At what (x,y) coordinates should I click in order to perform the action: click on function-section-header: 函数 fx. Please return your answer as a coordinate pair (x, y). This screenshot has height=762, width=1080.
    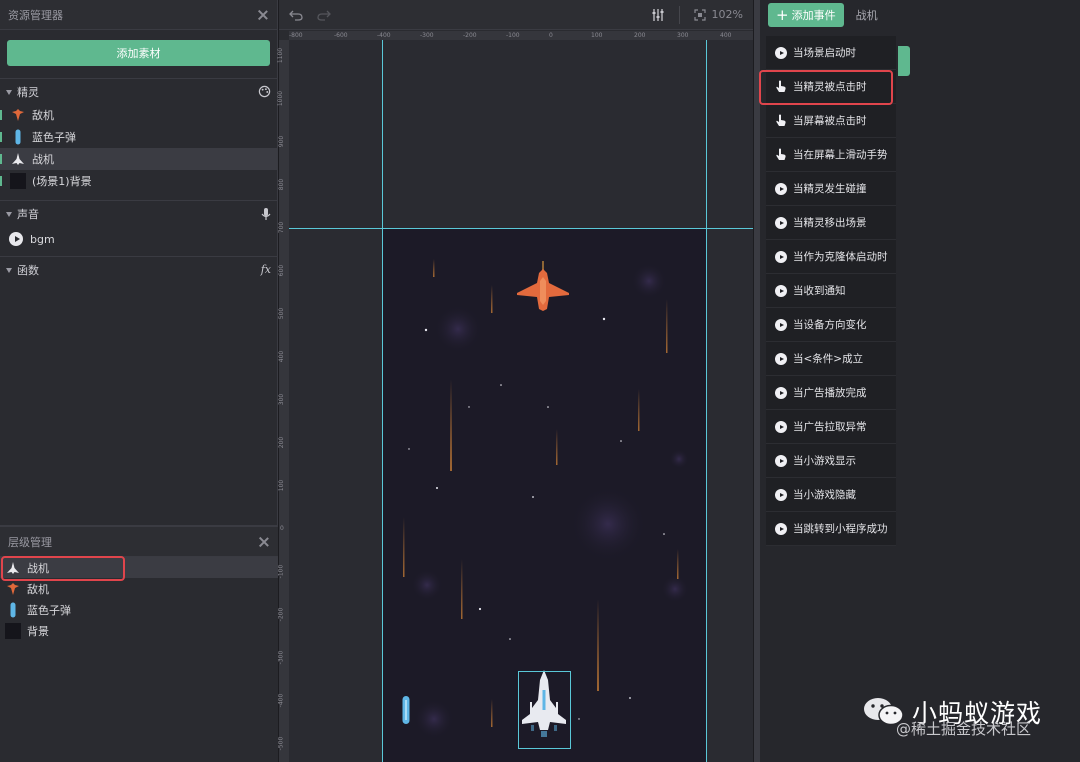
    Looking at the image, I should click on (138, 269).